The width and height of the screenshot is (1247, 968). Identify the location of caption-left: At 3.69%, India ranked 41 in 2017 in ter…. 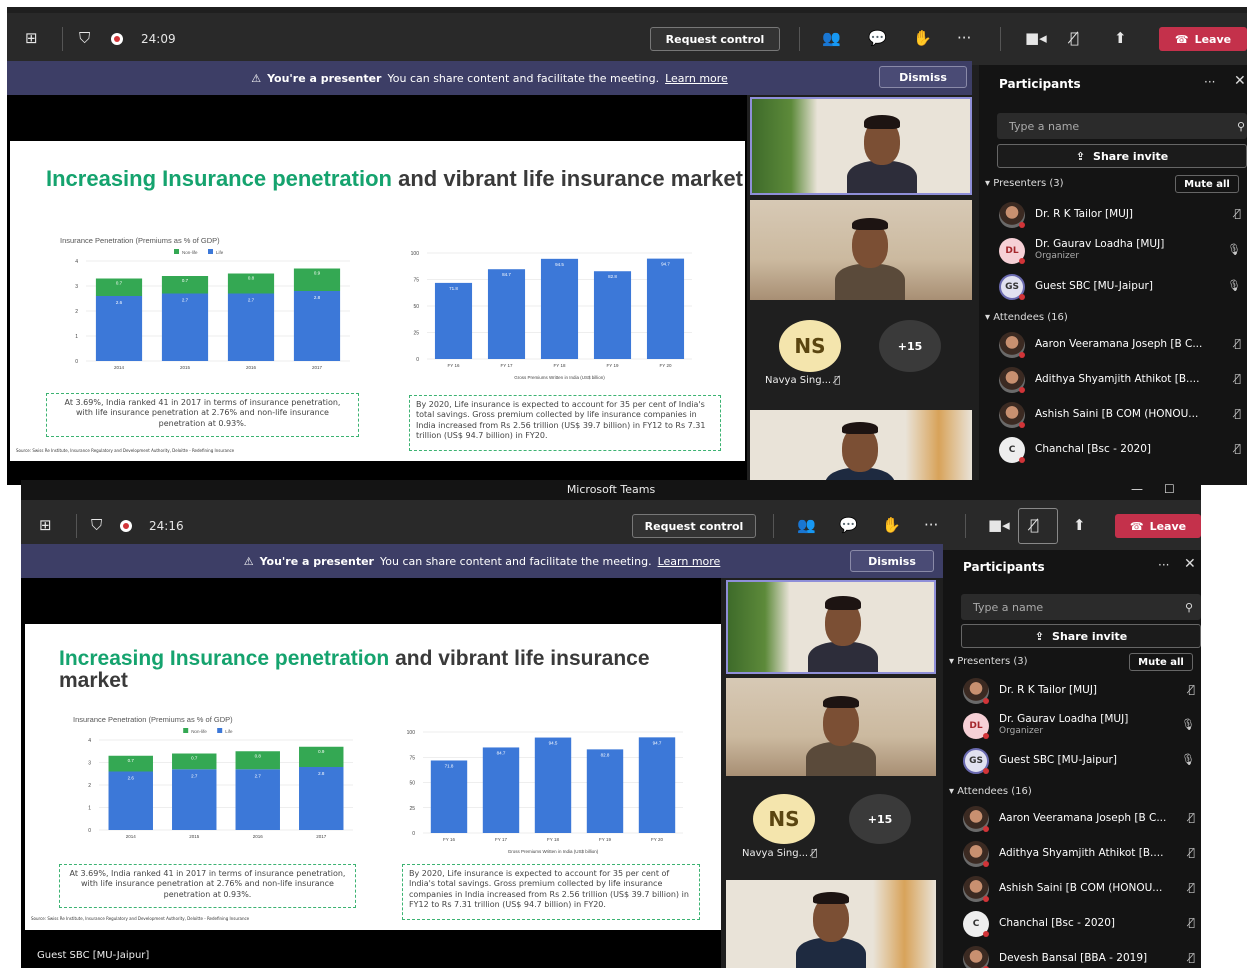
(202, 415).